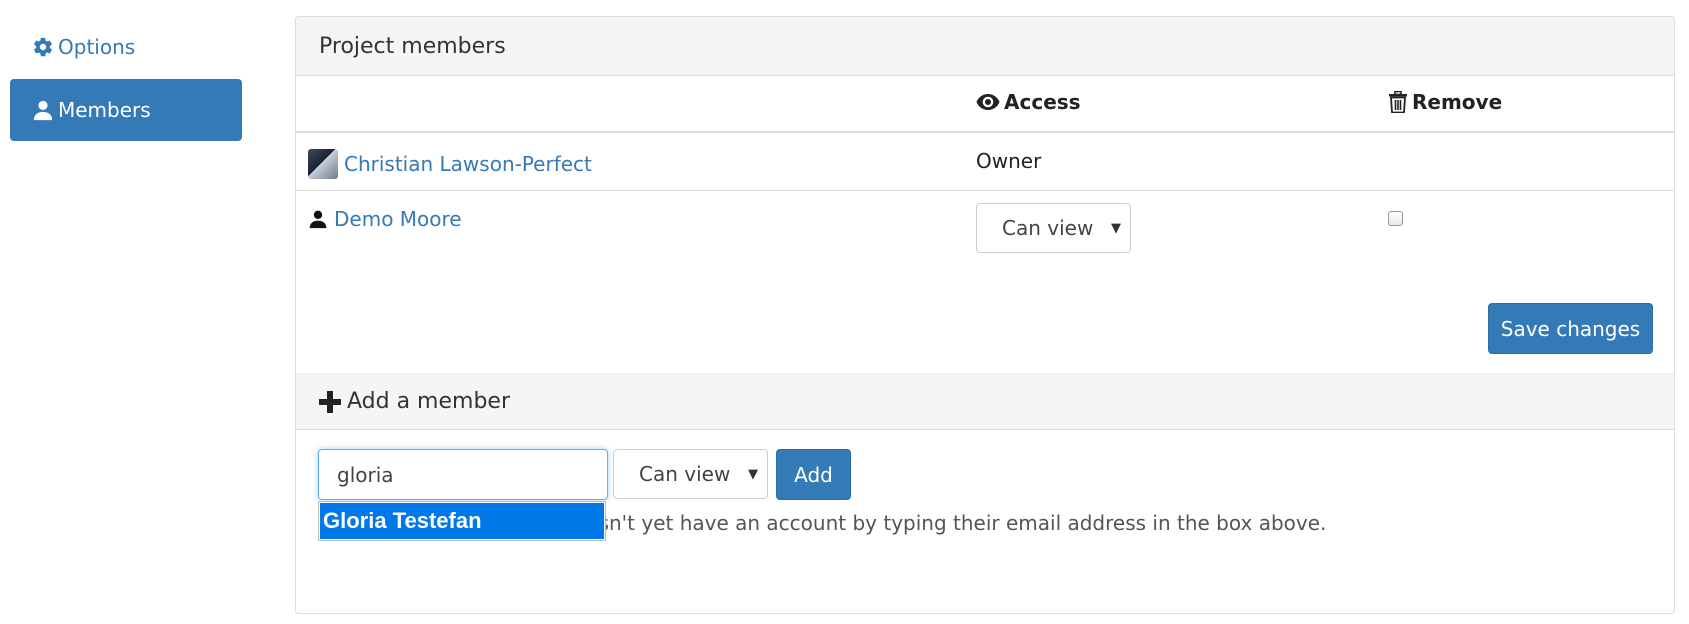  I want to click on column-label: Access, so click(1042, 102).